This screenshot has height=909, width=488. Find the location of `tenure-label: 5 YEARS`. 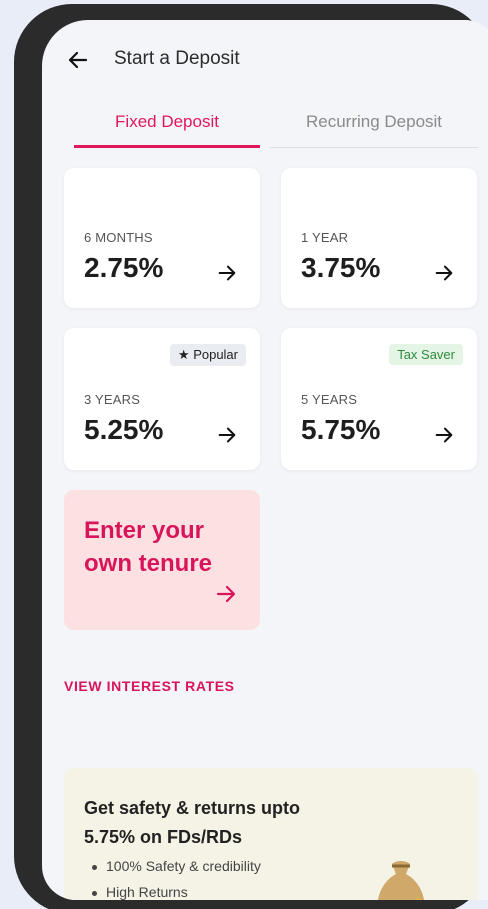

tenure-label: 5 YEARS is located at coordinates (329, 399).